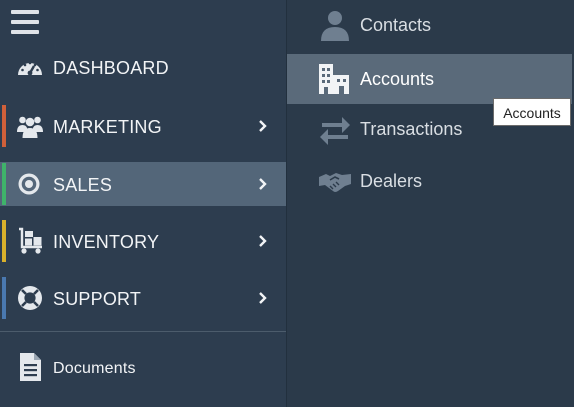 Image resolution: width=574 pixels, height=407 pixels. I want to click on target-icon, so click(30, 184).